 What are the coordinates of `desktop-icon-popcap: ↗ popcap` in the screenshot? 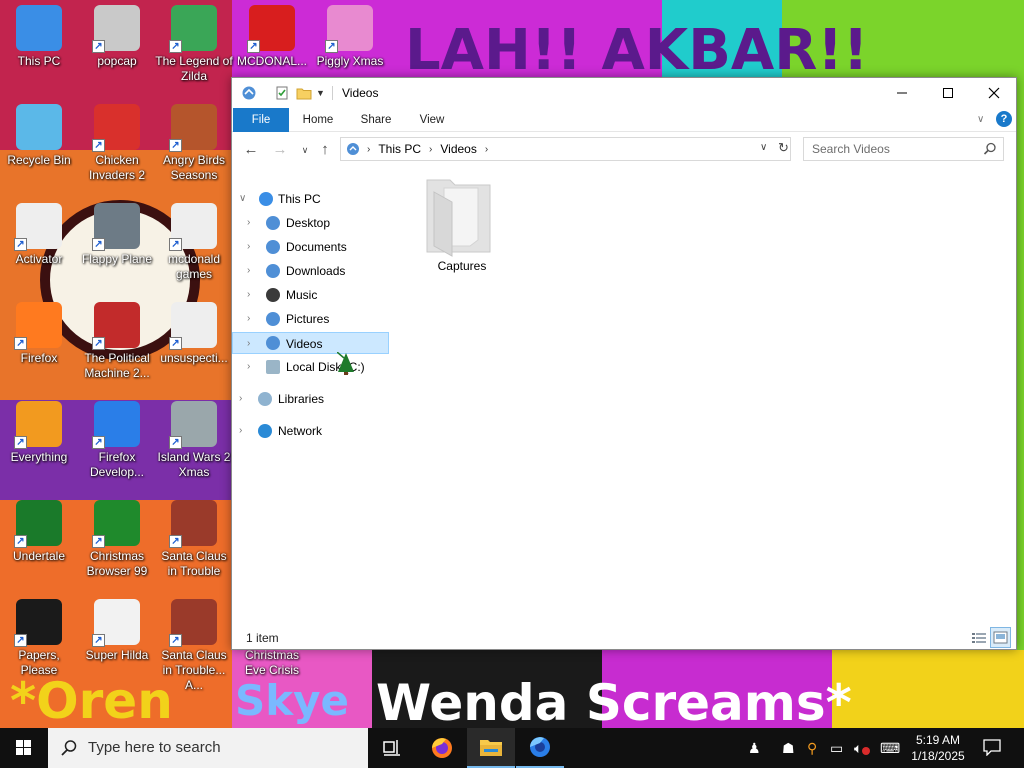 It's located at (117, 37).